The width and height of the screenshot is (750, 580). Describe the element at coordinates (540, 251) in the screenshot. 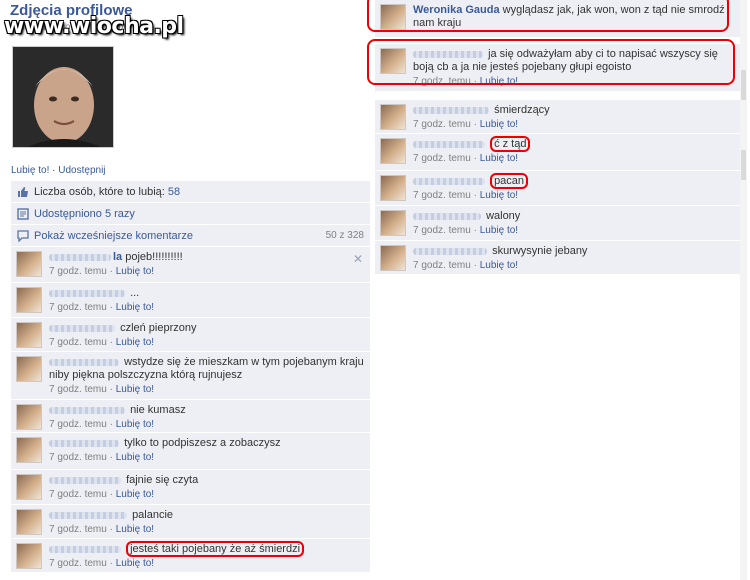

I see `comment-text: skurwysynie jebany` at that location.